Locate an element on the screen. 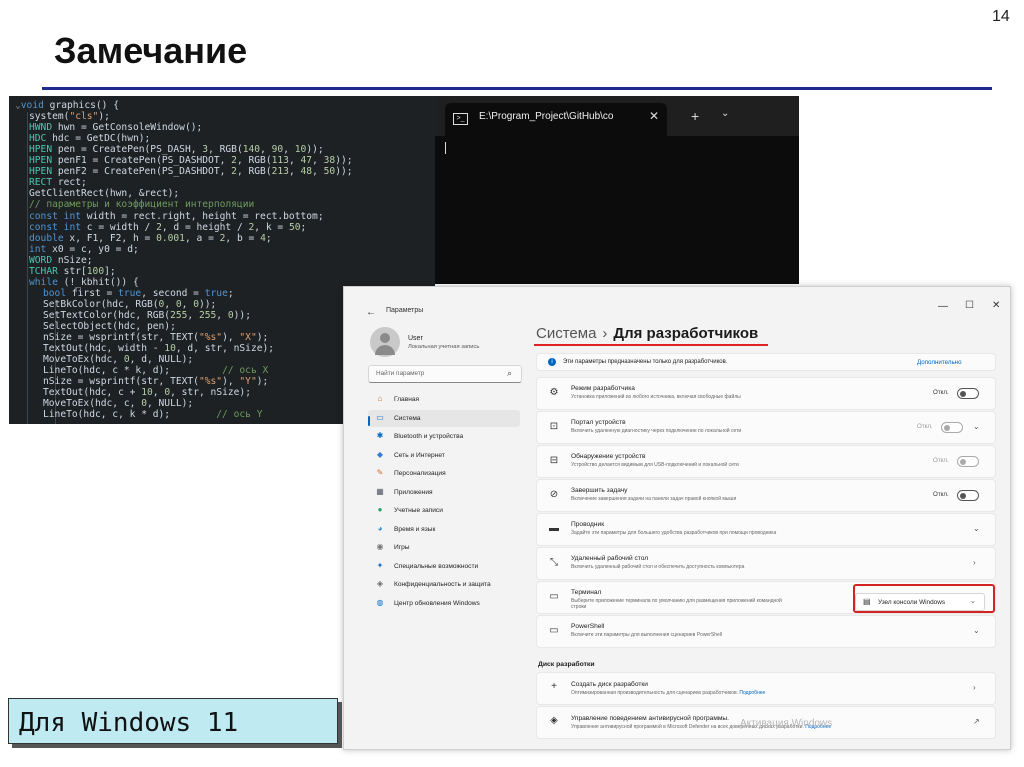 This screenshot has width=1024, height=767. settings-search-input: Найти параметр ⌕ is located at coordinates (445, 374).